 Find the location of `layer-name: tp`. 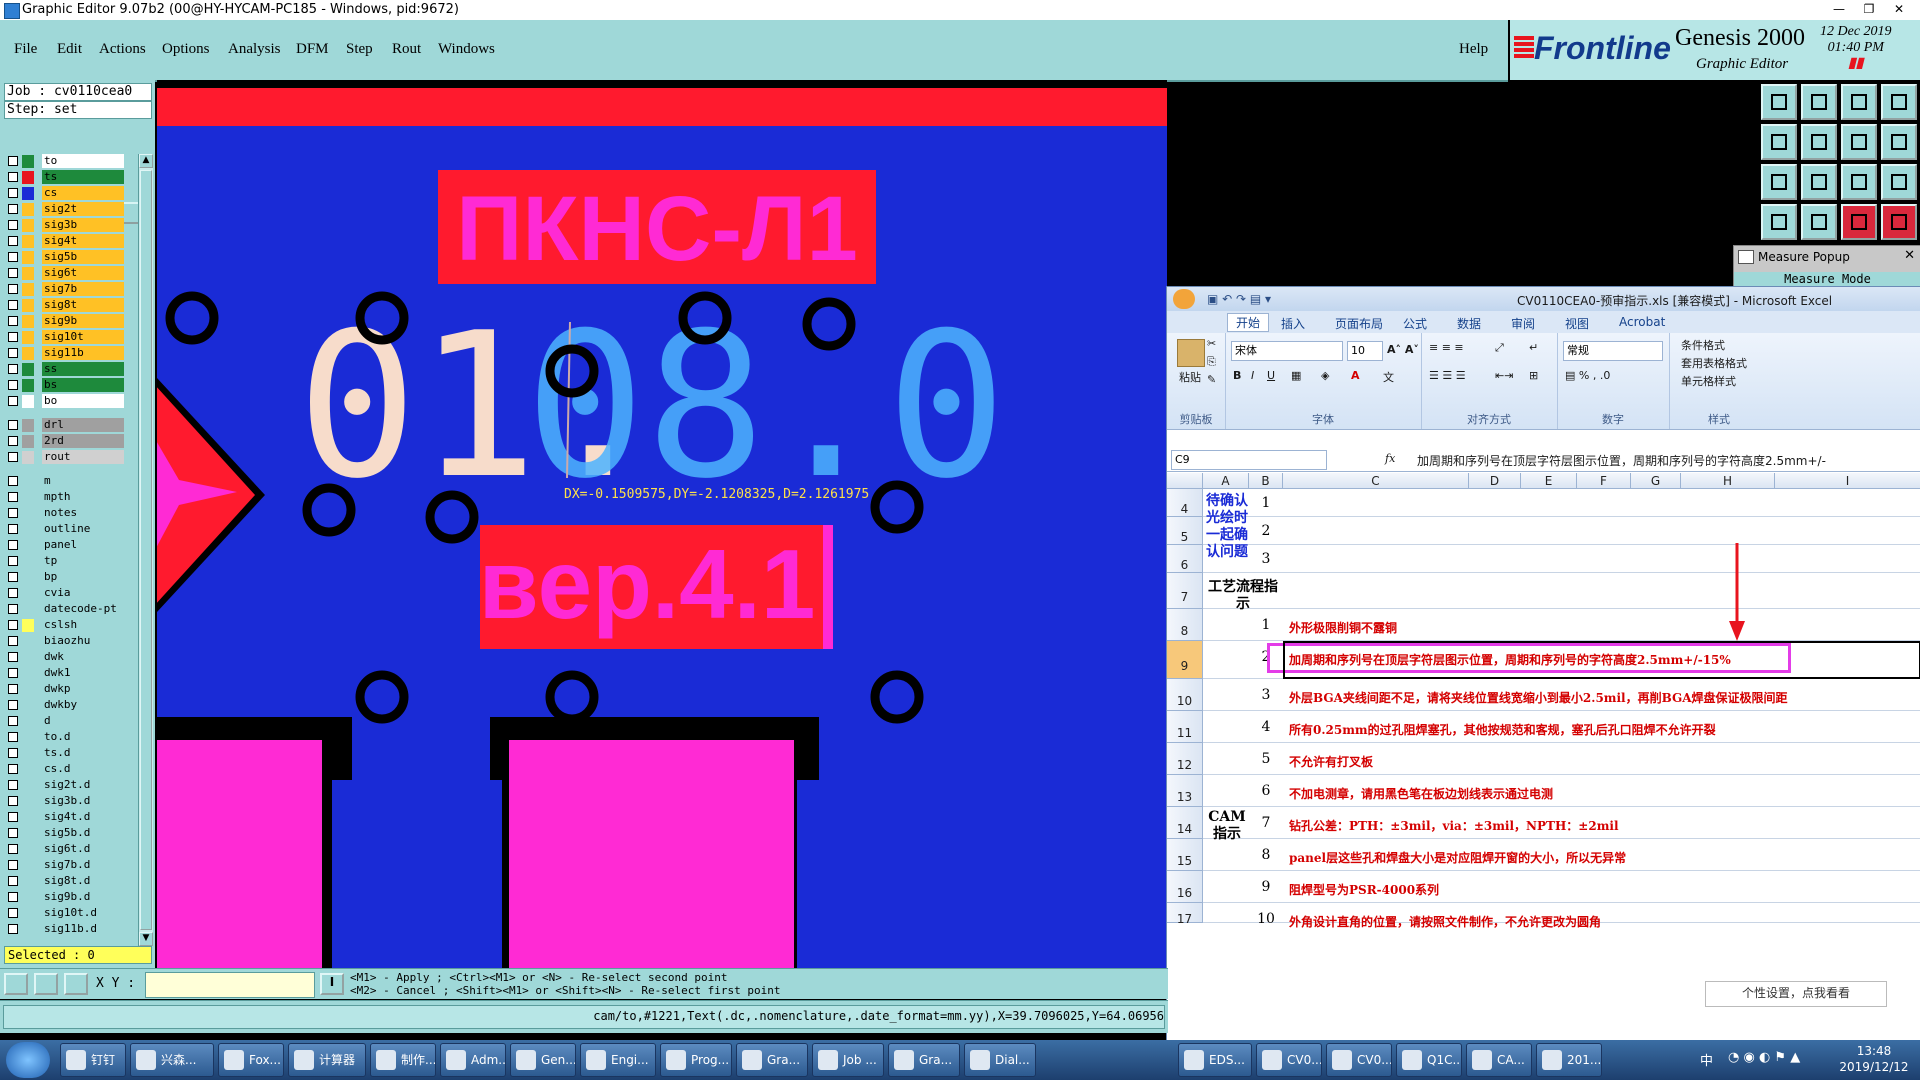

layer-name: tp is located at coordinates (83, 561).